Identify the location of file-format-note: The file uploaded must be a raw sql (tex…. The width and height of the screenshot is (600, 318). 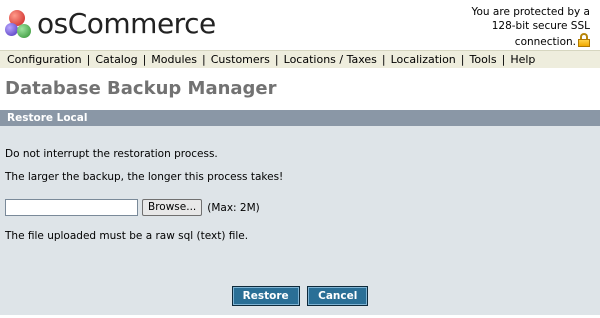
(127, 236).